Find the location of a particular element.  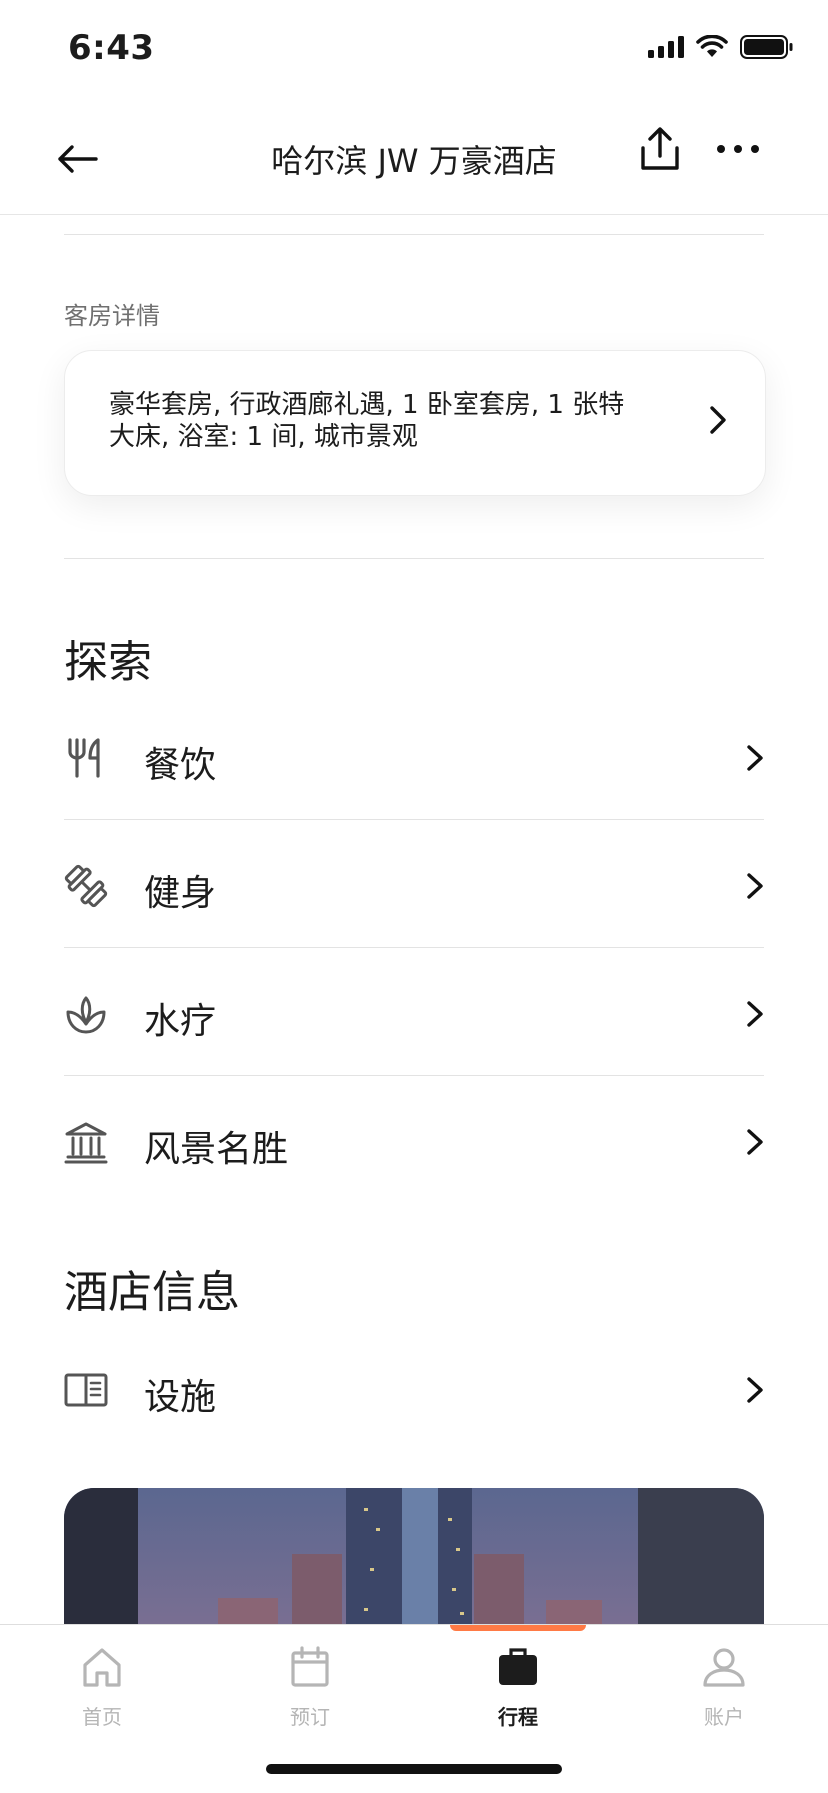

signal-icon is located at coordinates (666, 47).